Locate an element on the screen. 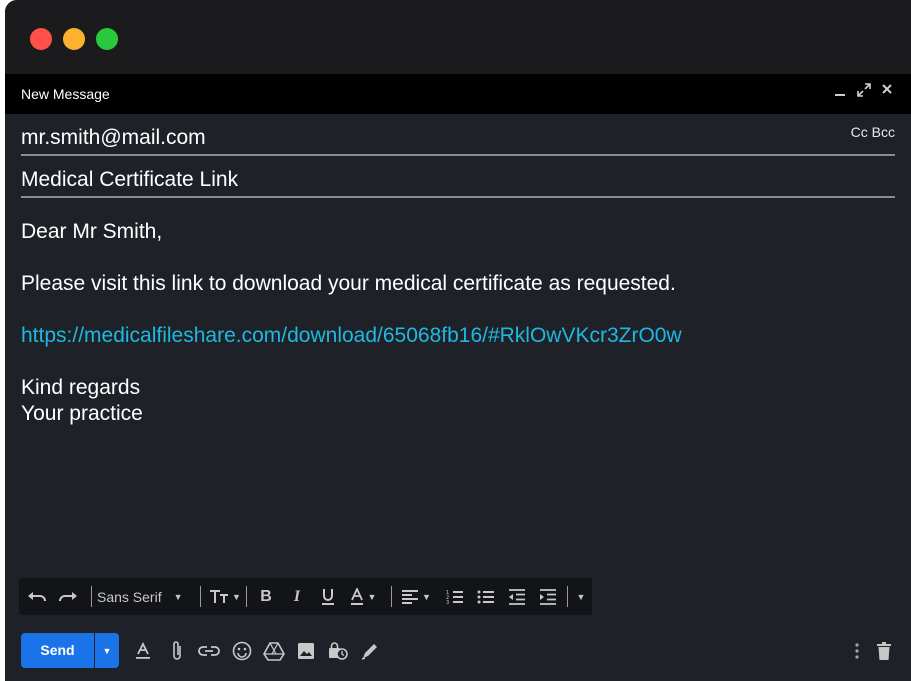 This screenshot has height=681, width=911. compose-title: New Message is located at coordinates (65, 94).